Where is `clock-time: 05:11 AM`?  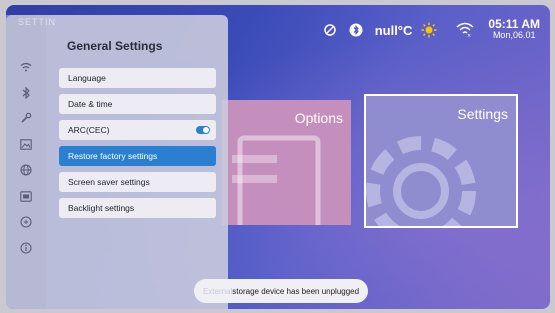 clock-time: 05:11 AM is located at coordinates (514, 24).